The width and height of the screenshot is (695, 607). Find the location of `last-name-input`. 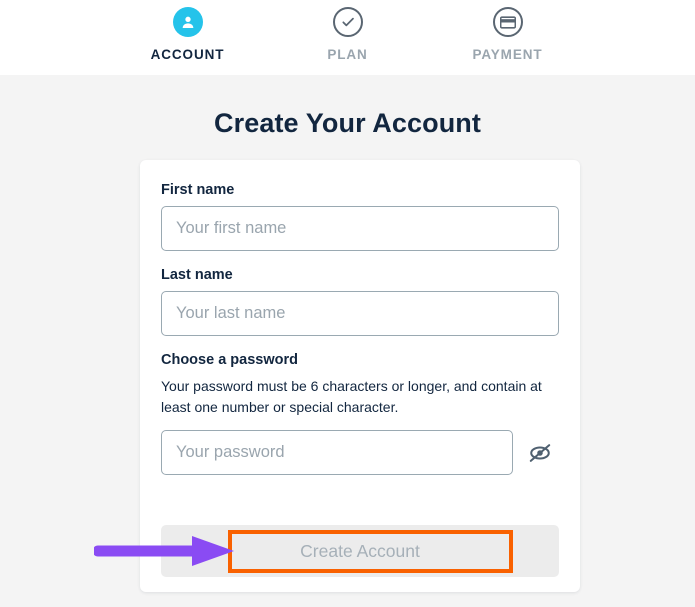

last-name-input is located at coordinates (360, 313).